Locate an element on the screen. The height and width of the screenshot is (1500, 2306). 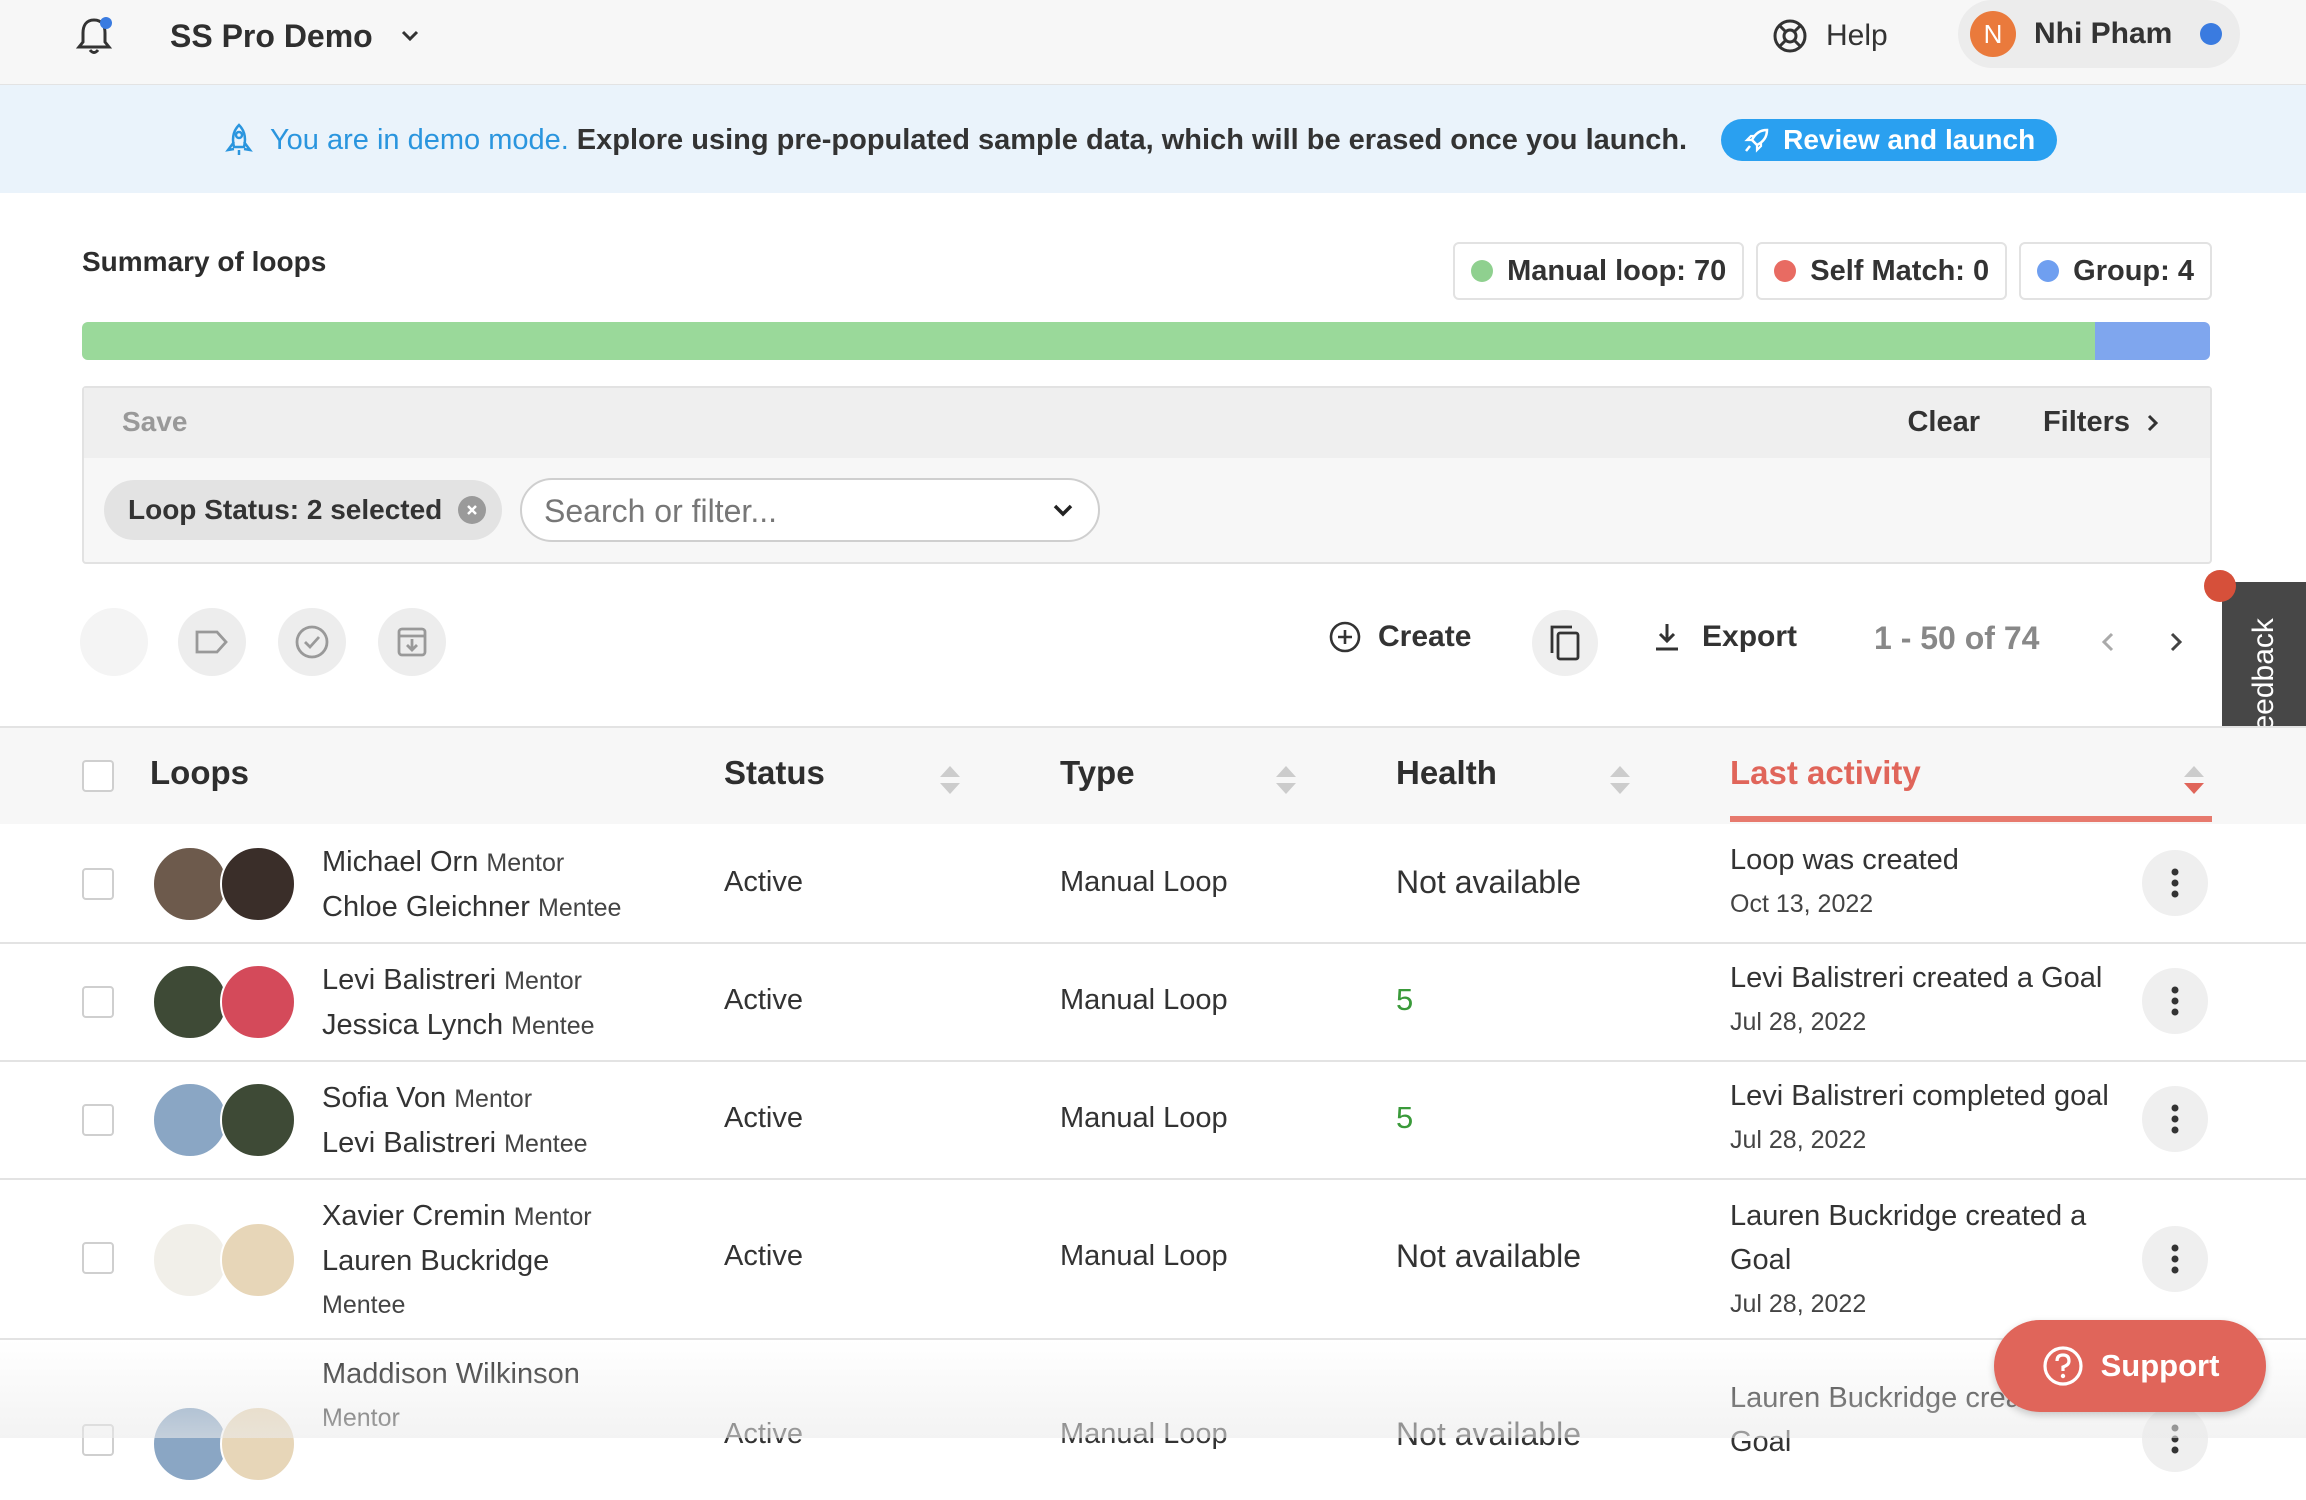
pagination-label: 1 - 50 of 74 is located at coordinates (1957, 638).